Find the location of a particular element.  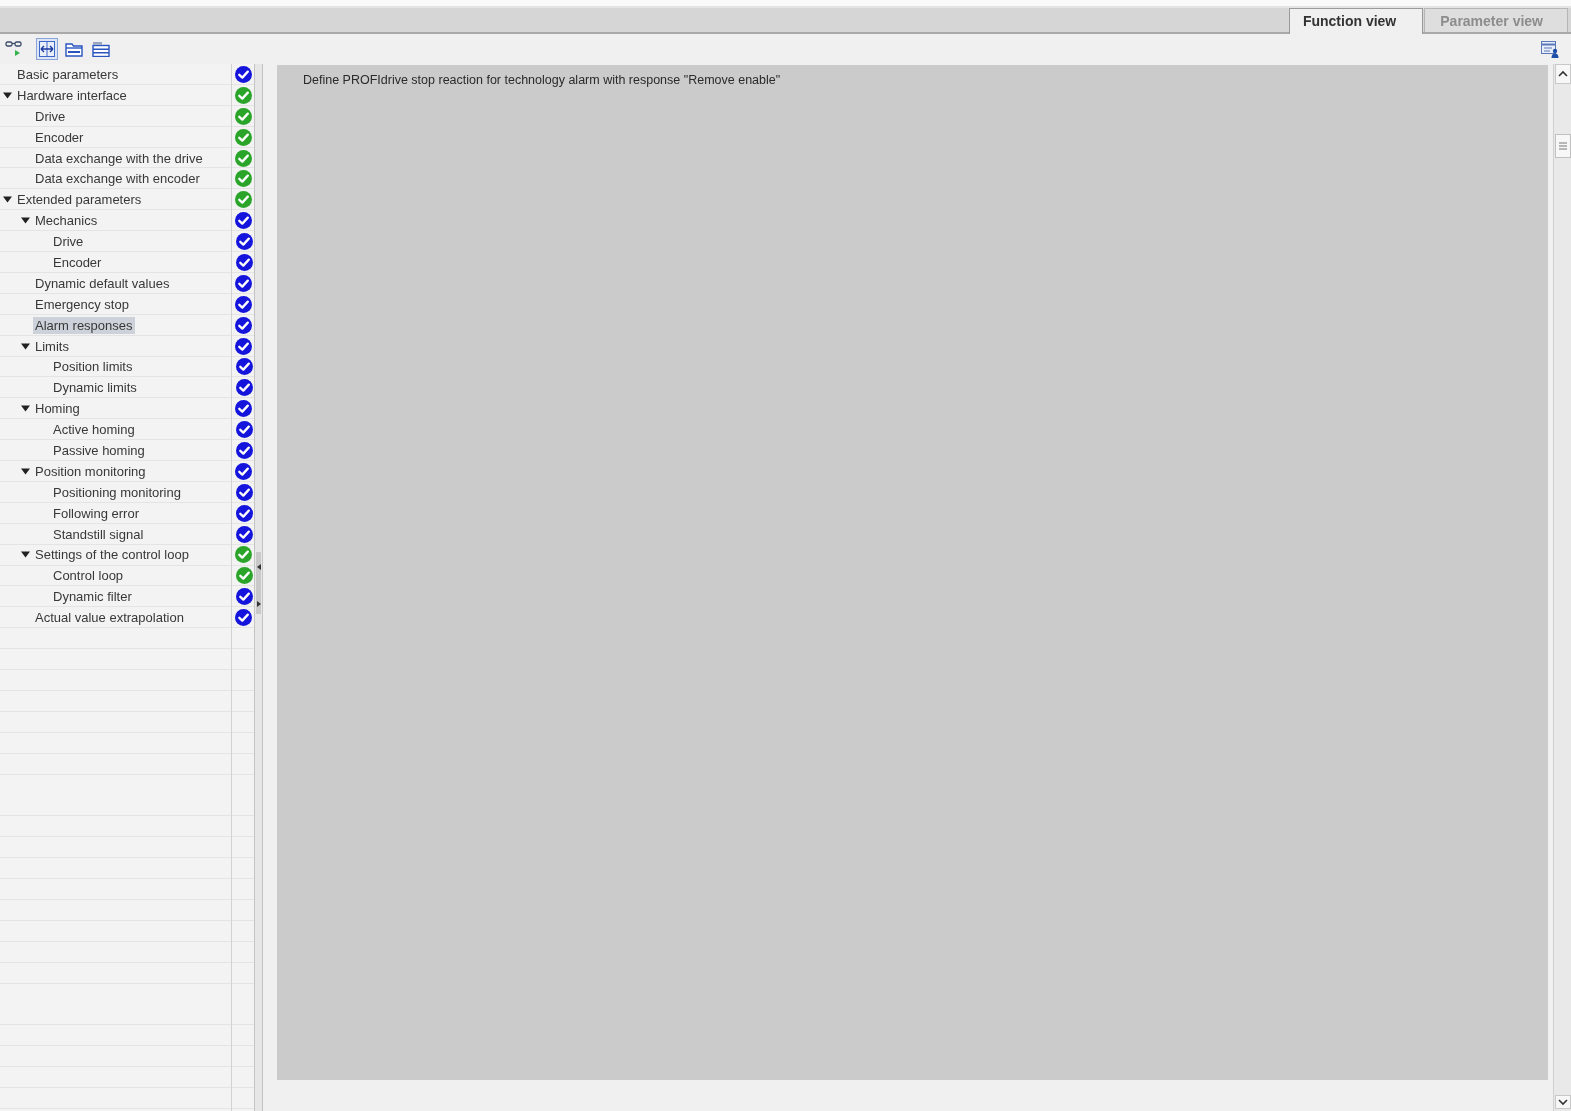

tree-item: Basic parameters is located at coordinates (68, 74).